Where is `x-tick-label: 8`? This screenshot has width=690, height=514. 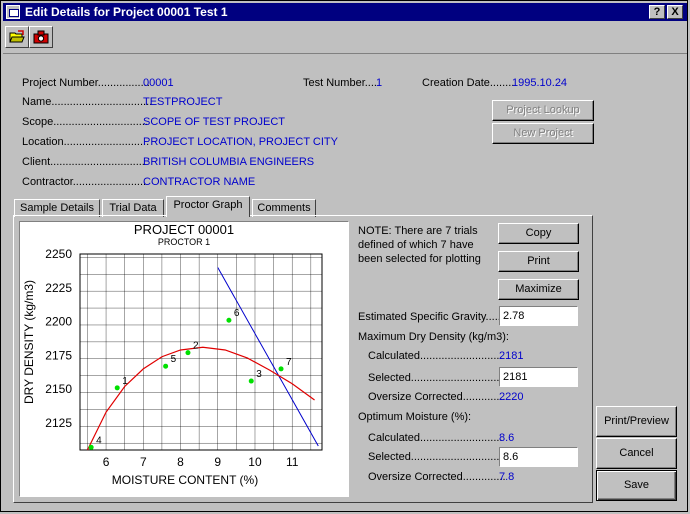
x-tick-label: 8 is located at coordinates (180, 462).